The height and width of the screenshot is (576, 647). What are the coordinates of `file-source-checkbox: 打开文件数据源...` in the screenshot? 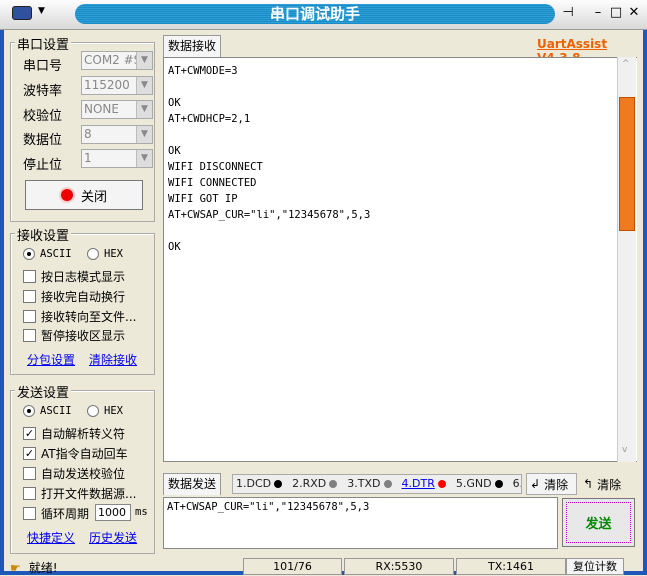 It's located at (79, 493).